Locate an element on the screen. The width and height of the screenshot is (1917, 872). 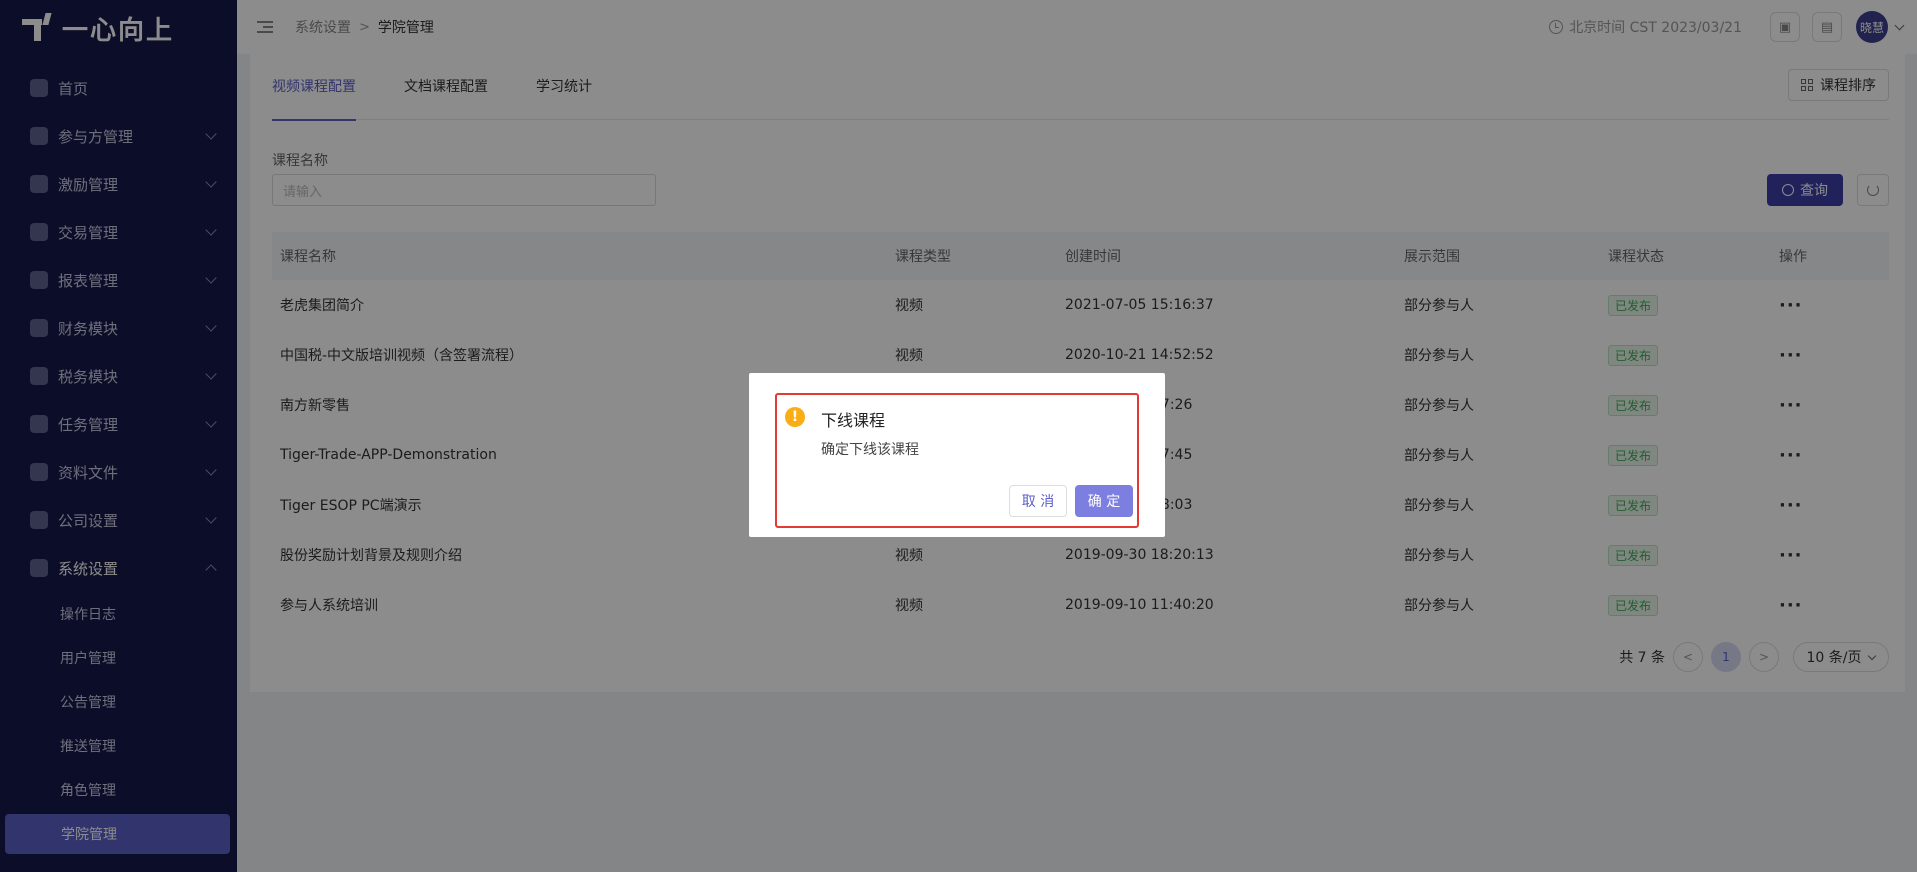
cancel-button: 取 消 is located at coordinates (1038, 501).